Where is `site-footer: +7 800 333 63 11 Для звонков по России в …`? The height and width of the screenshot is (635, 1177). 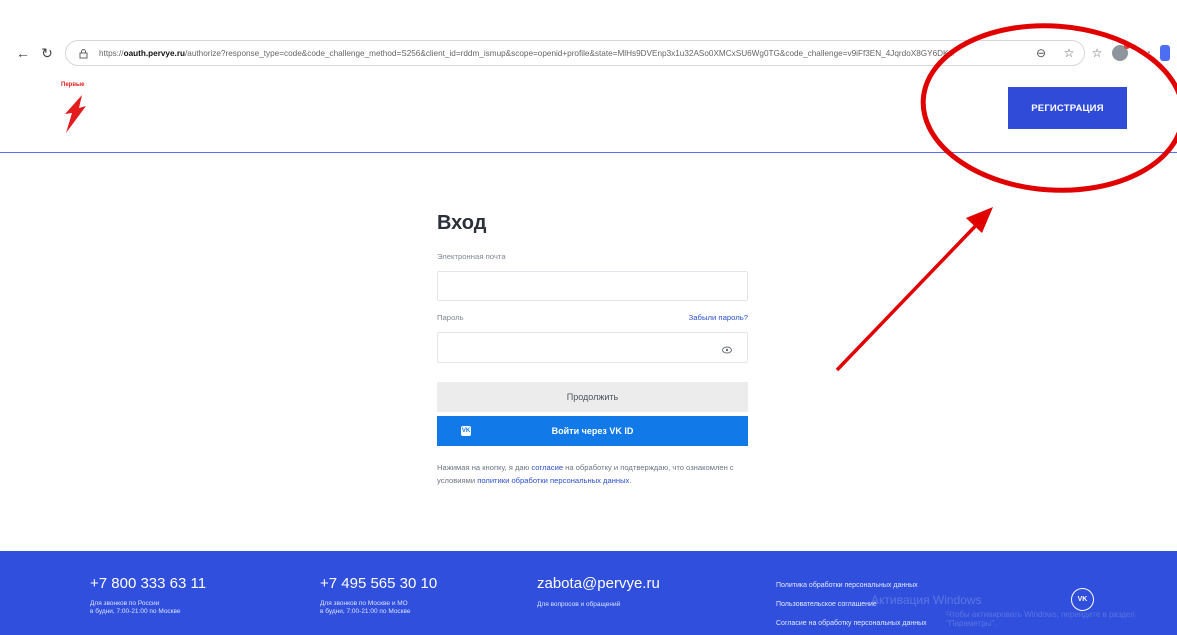
site-footer: +7 800 333 63 11 Для звонков по России в … is located at coordinates (588, 593).